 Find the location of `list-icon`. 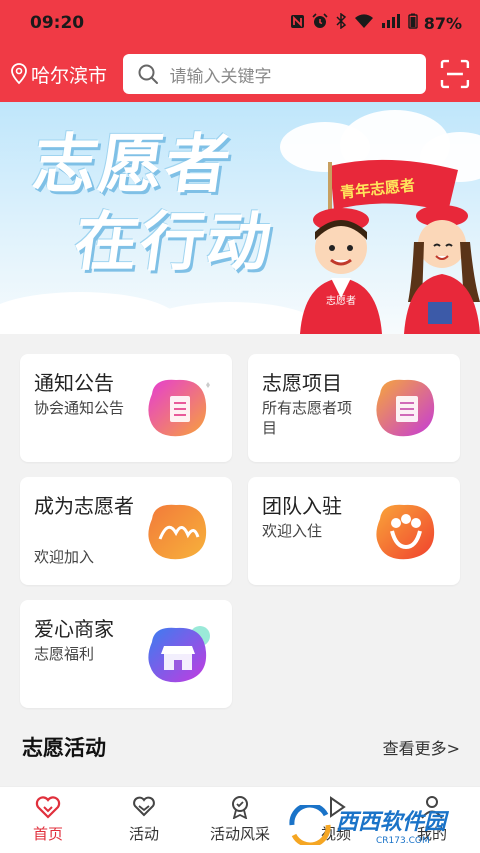

list-icon is located at coordinates (405, 408).